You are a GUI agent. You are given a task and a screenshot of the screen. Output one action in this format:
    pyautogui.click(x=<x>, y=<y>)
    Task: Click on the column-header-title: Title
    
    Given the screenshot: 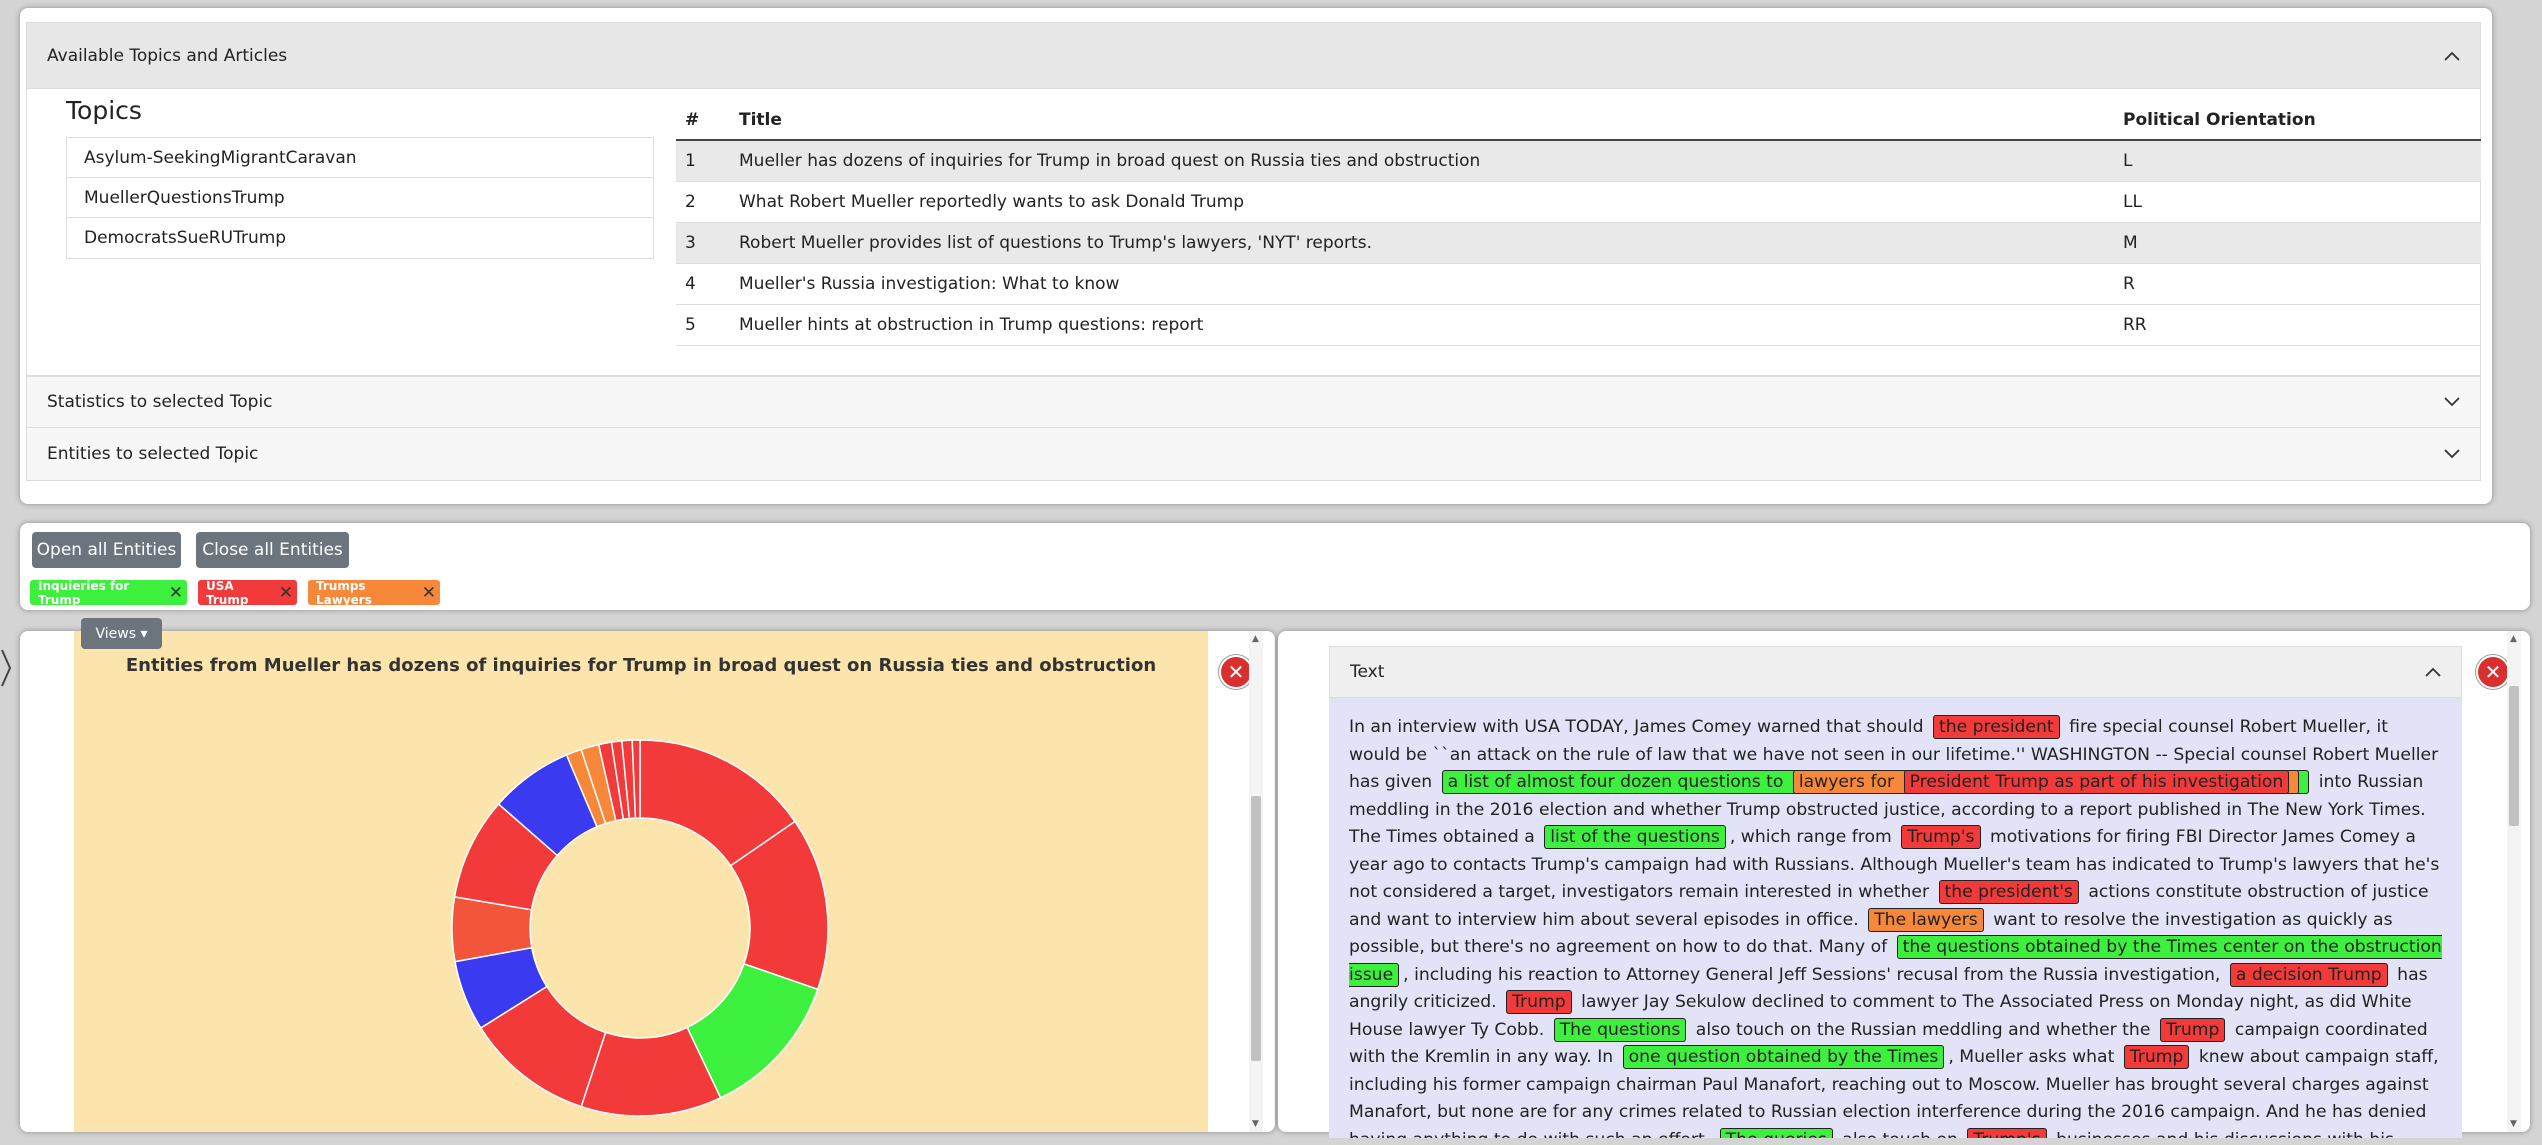 What is the action you would take?
    pyautogui.click(x=1422, y=120)
    